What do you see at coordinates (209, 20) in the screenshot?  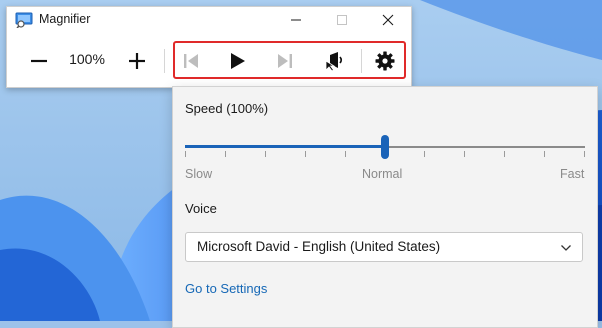 I see `title-bar: Magnifier` at bounding box center [209, 20].